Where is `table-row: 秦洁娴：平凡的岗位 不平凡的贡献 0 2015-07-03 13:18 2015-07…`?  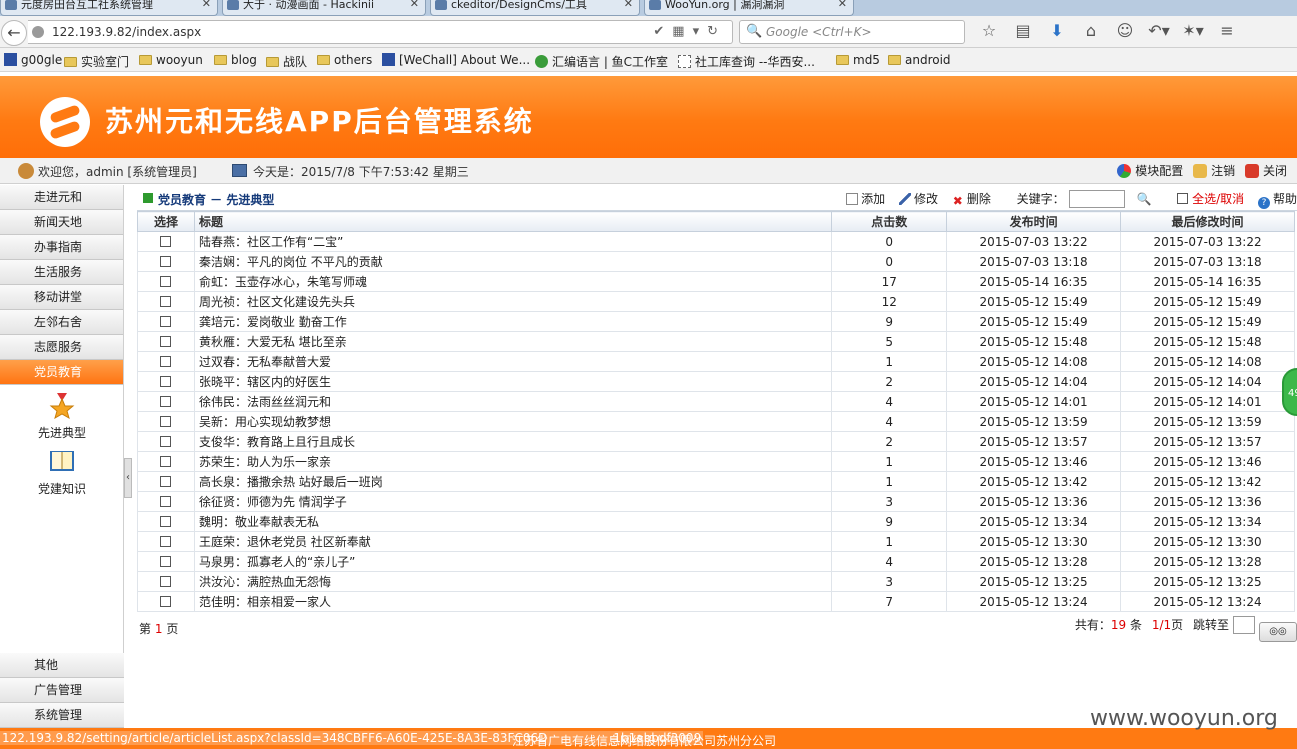
table-row: 秦洁娴：平凡的岗位 不平凡的贡献 0 2015-07-03 13:18 2015-07… is located at coordinates (716, 261).